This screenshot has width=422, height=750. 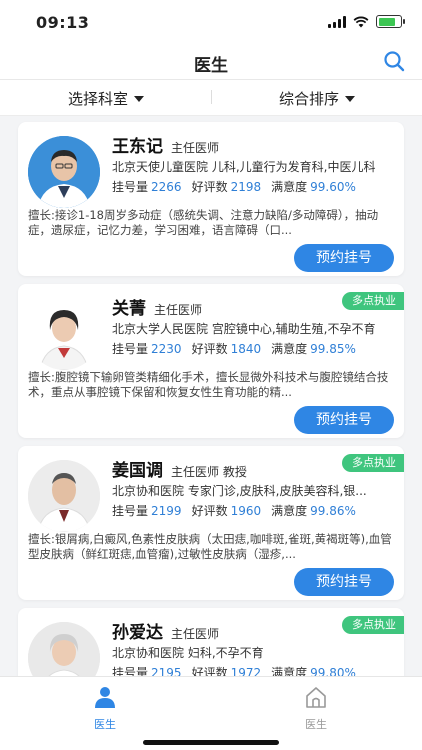 What do you see at coordinates (209, 472) in the screenshot?
I see `doctor-title: 主任医师 教授` at bounding box center [209, 472].